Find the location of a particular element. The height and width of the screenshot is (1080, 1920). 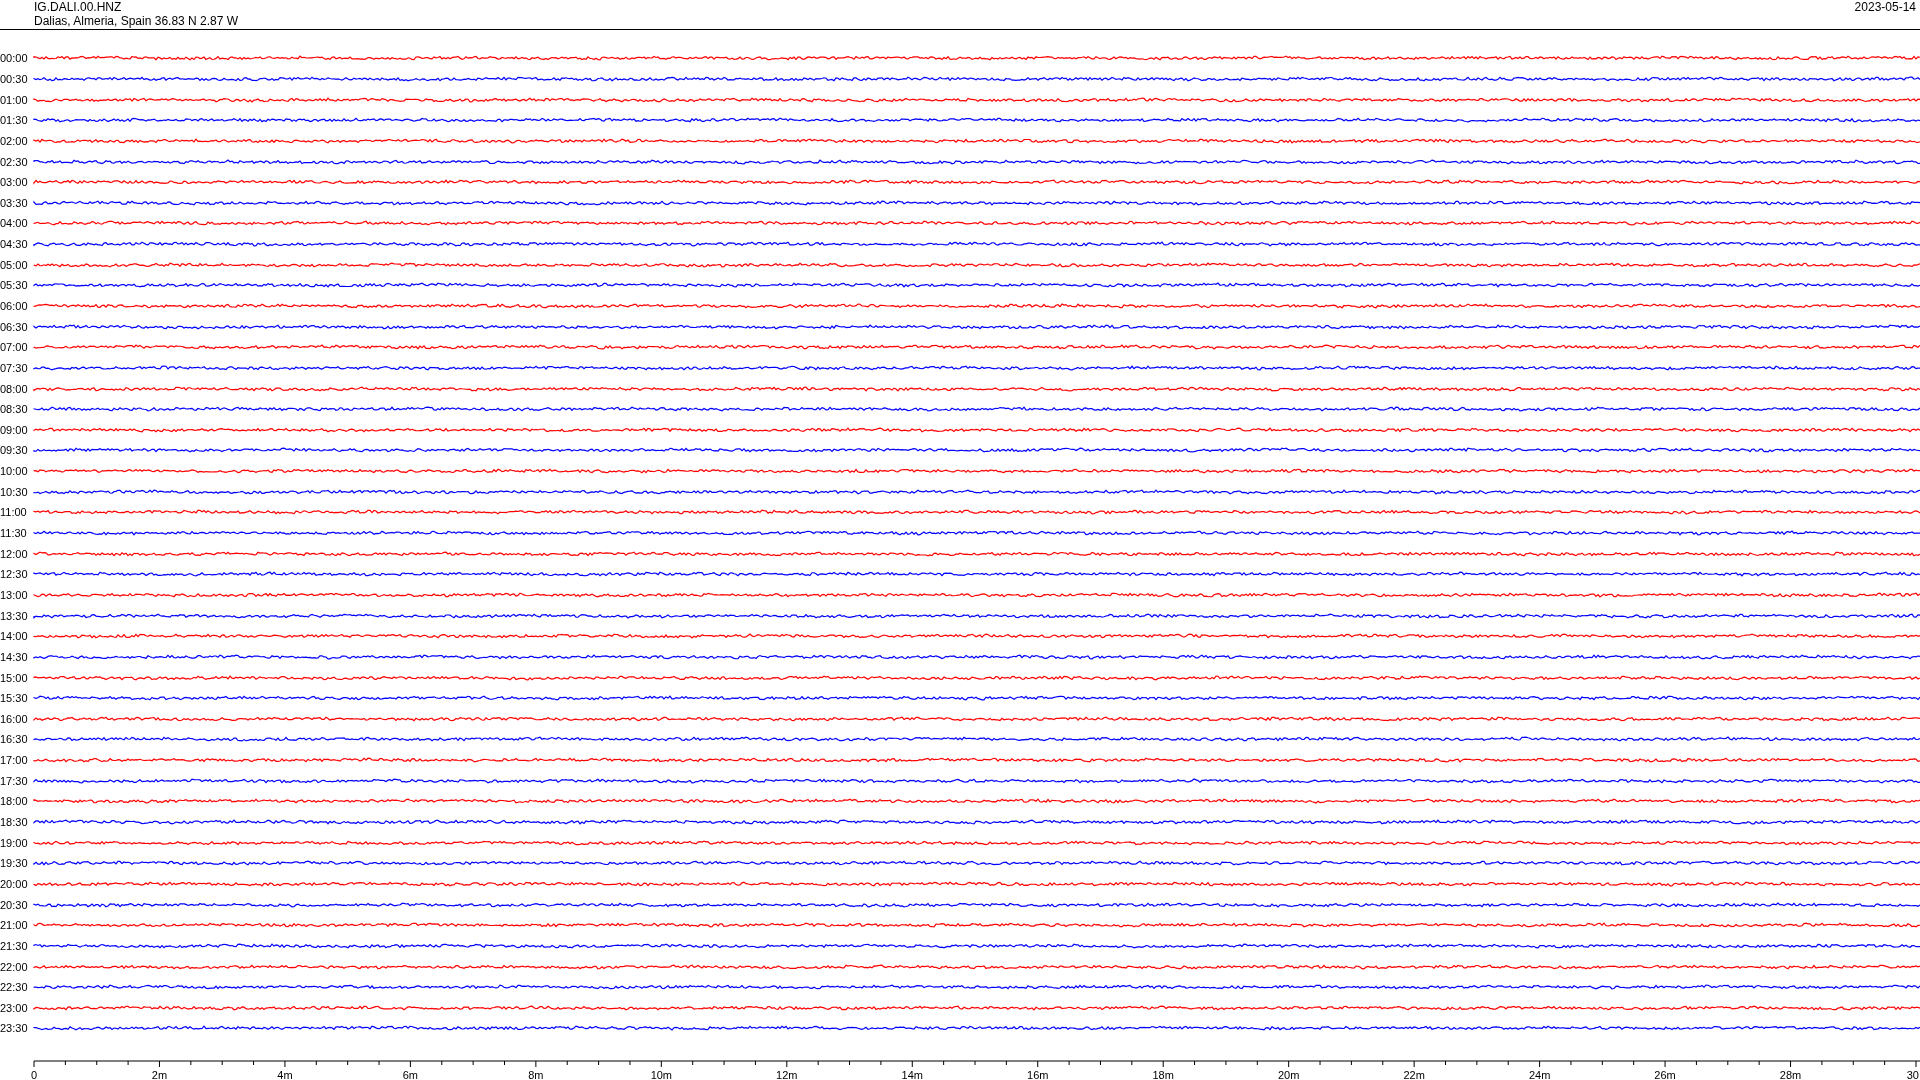

row-time-label: 11:30 is located at coordinates (14, 533).